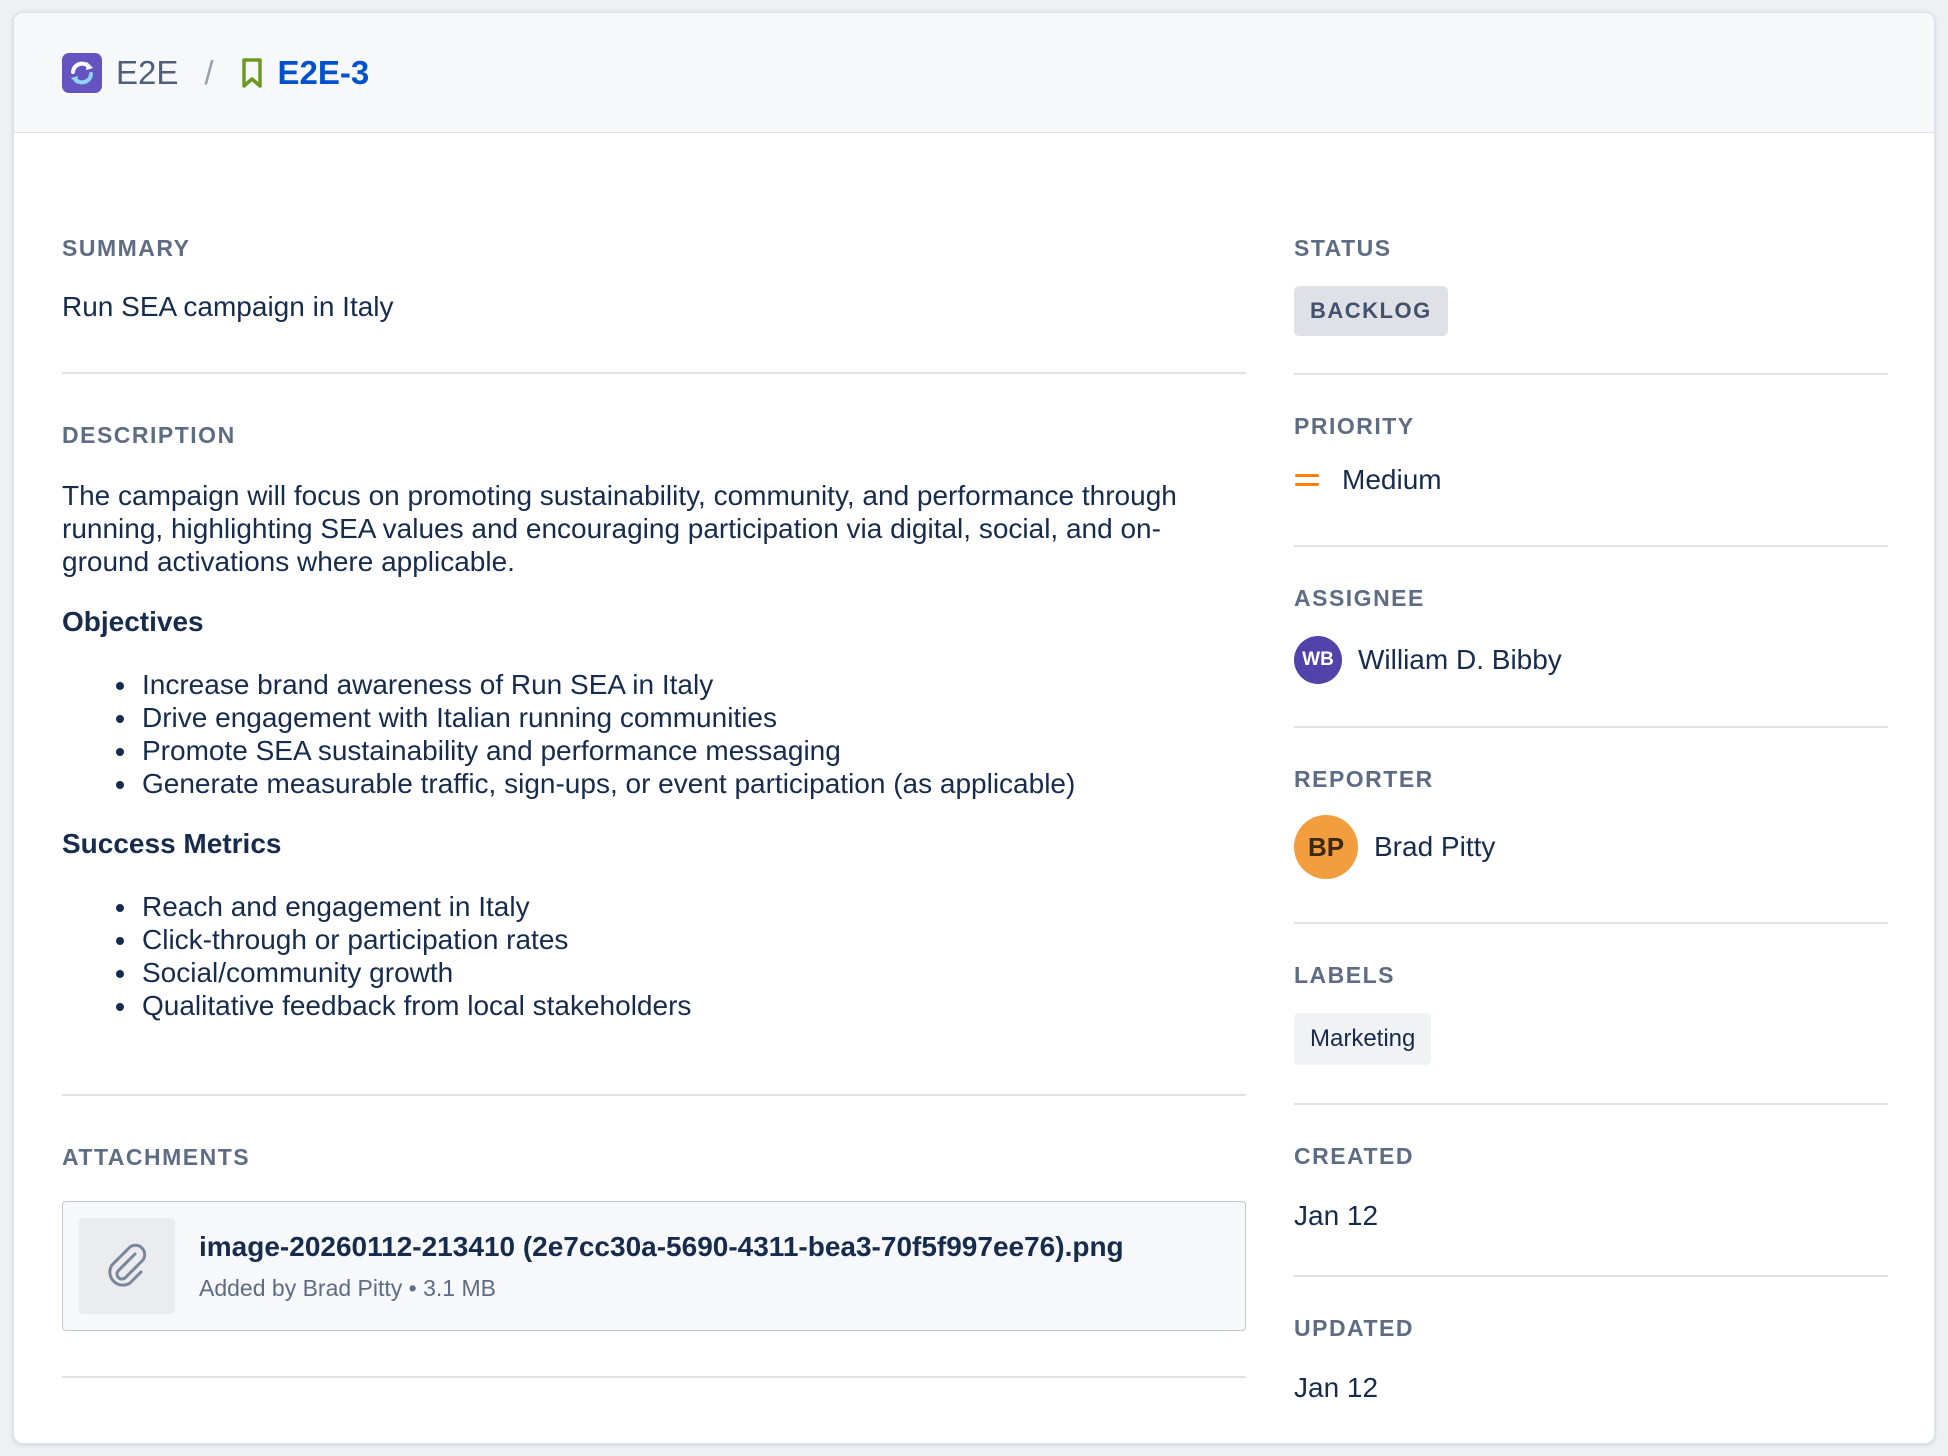 This screenshot has width=1948, height=1456. What do you see at coordinates (654, 253) in the screenshot?
I see `summary-section: Summary Run SEA campaign in Italy` at bounding box center [654, 253].